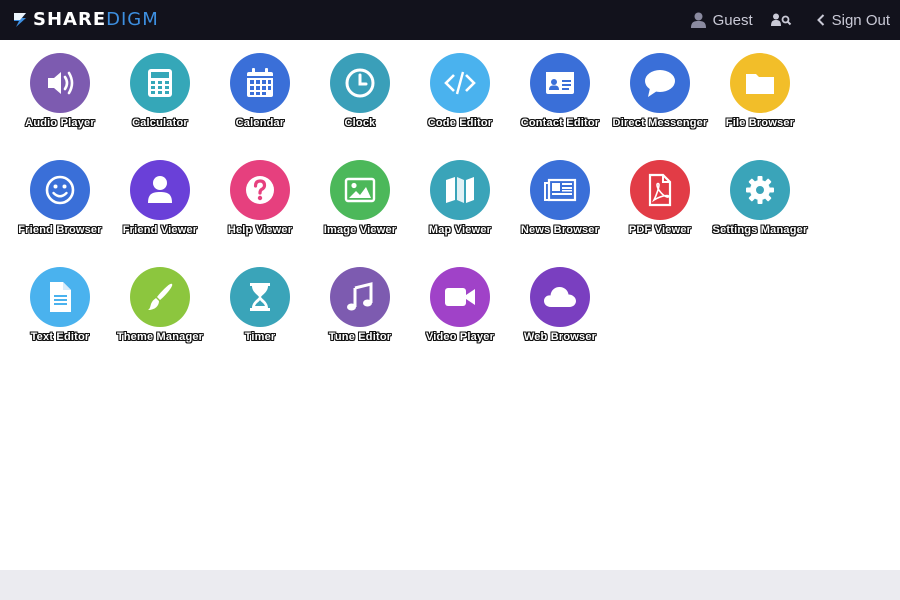  I want to click on app-news-browser: News Browser, so click(560, 199).